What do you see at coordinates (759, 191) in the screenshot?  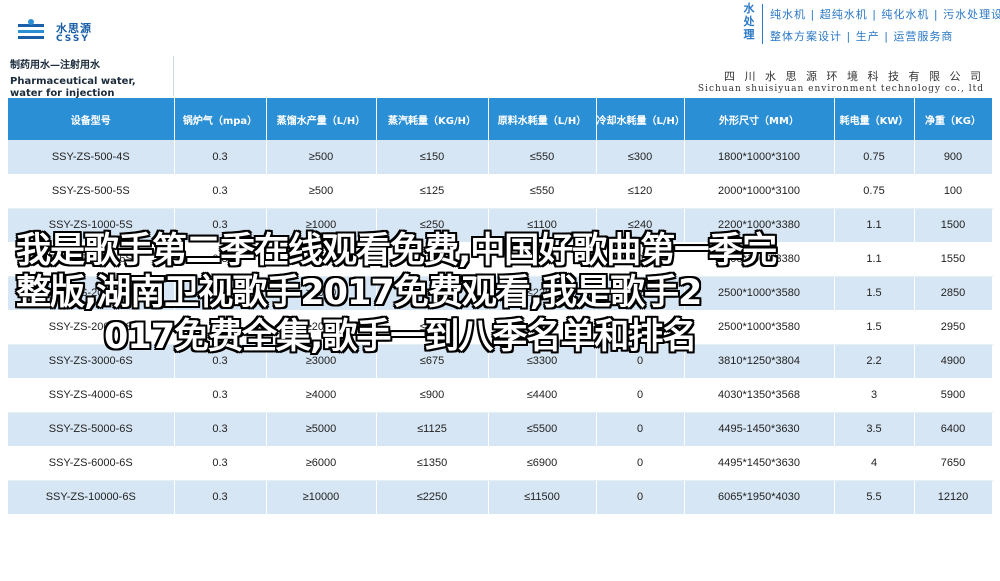 I see `table-cell: 2000*1000*3100` at bounding box center [759, 191].